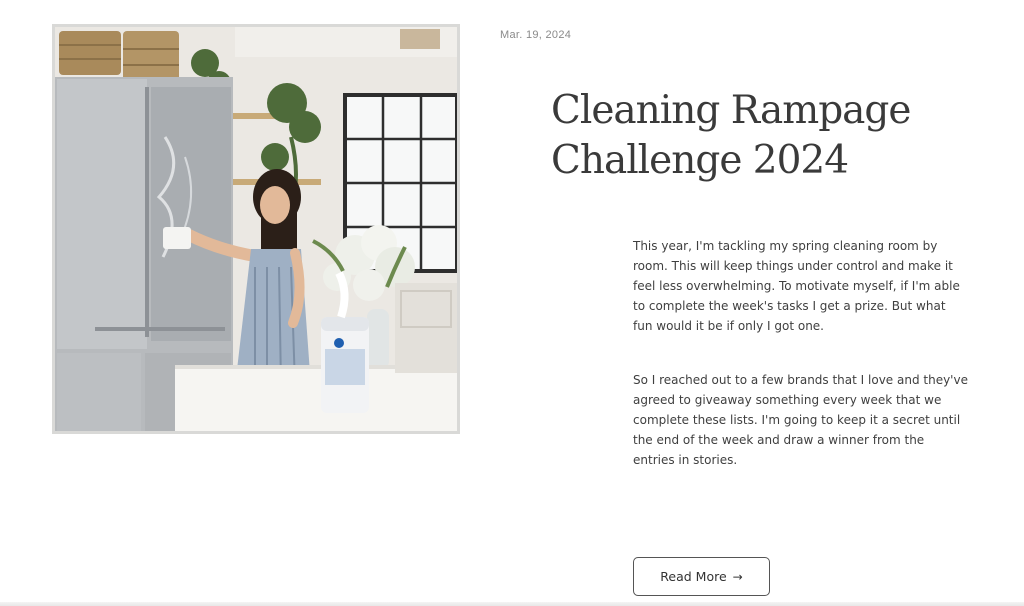 This screenshot has width=1024, height=606. I want to click on read-more-button: Read More →, so click(701, 576).